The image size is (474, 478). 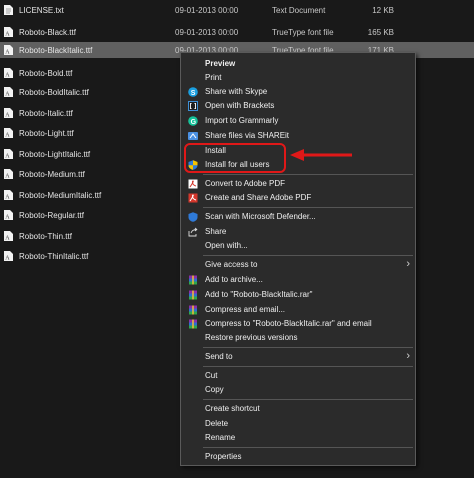 What do you see at coordinates (245, 183) in the screenshot?
I see `menu-item-label: Convert to Adobe PDF` at bounding box center [245, 183].